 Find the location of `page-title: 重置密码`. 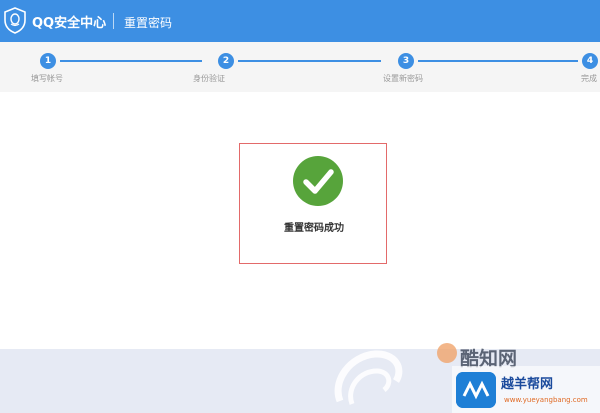

page-title: 重置密码 is located at coordinates (148, 23).